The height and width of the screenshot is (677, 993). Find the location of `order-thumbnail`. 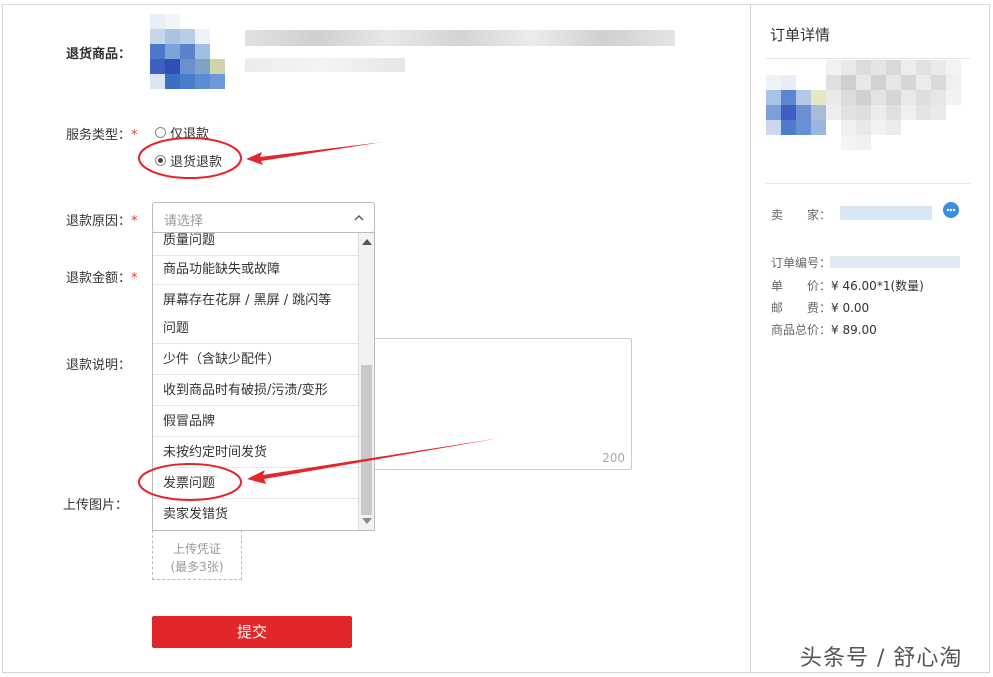

order-thumbnail is located at coordinates (863, 105).